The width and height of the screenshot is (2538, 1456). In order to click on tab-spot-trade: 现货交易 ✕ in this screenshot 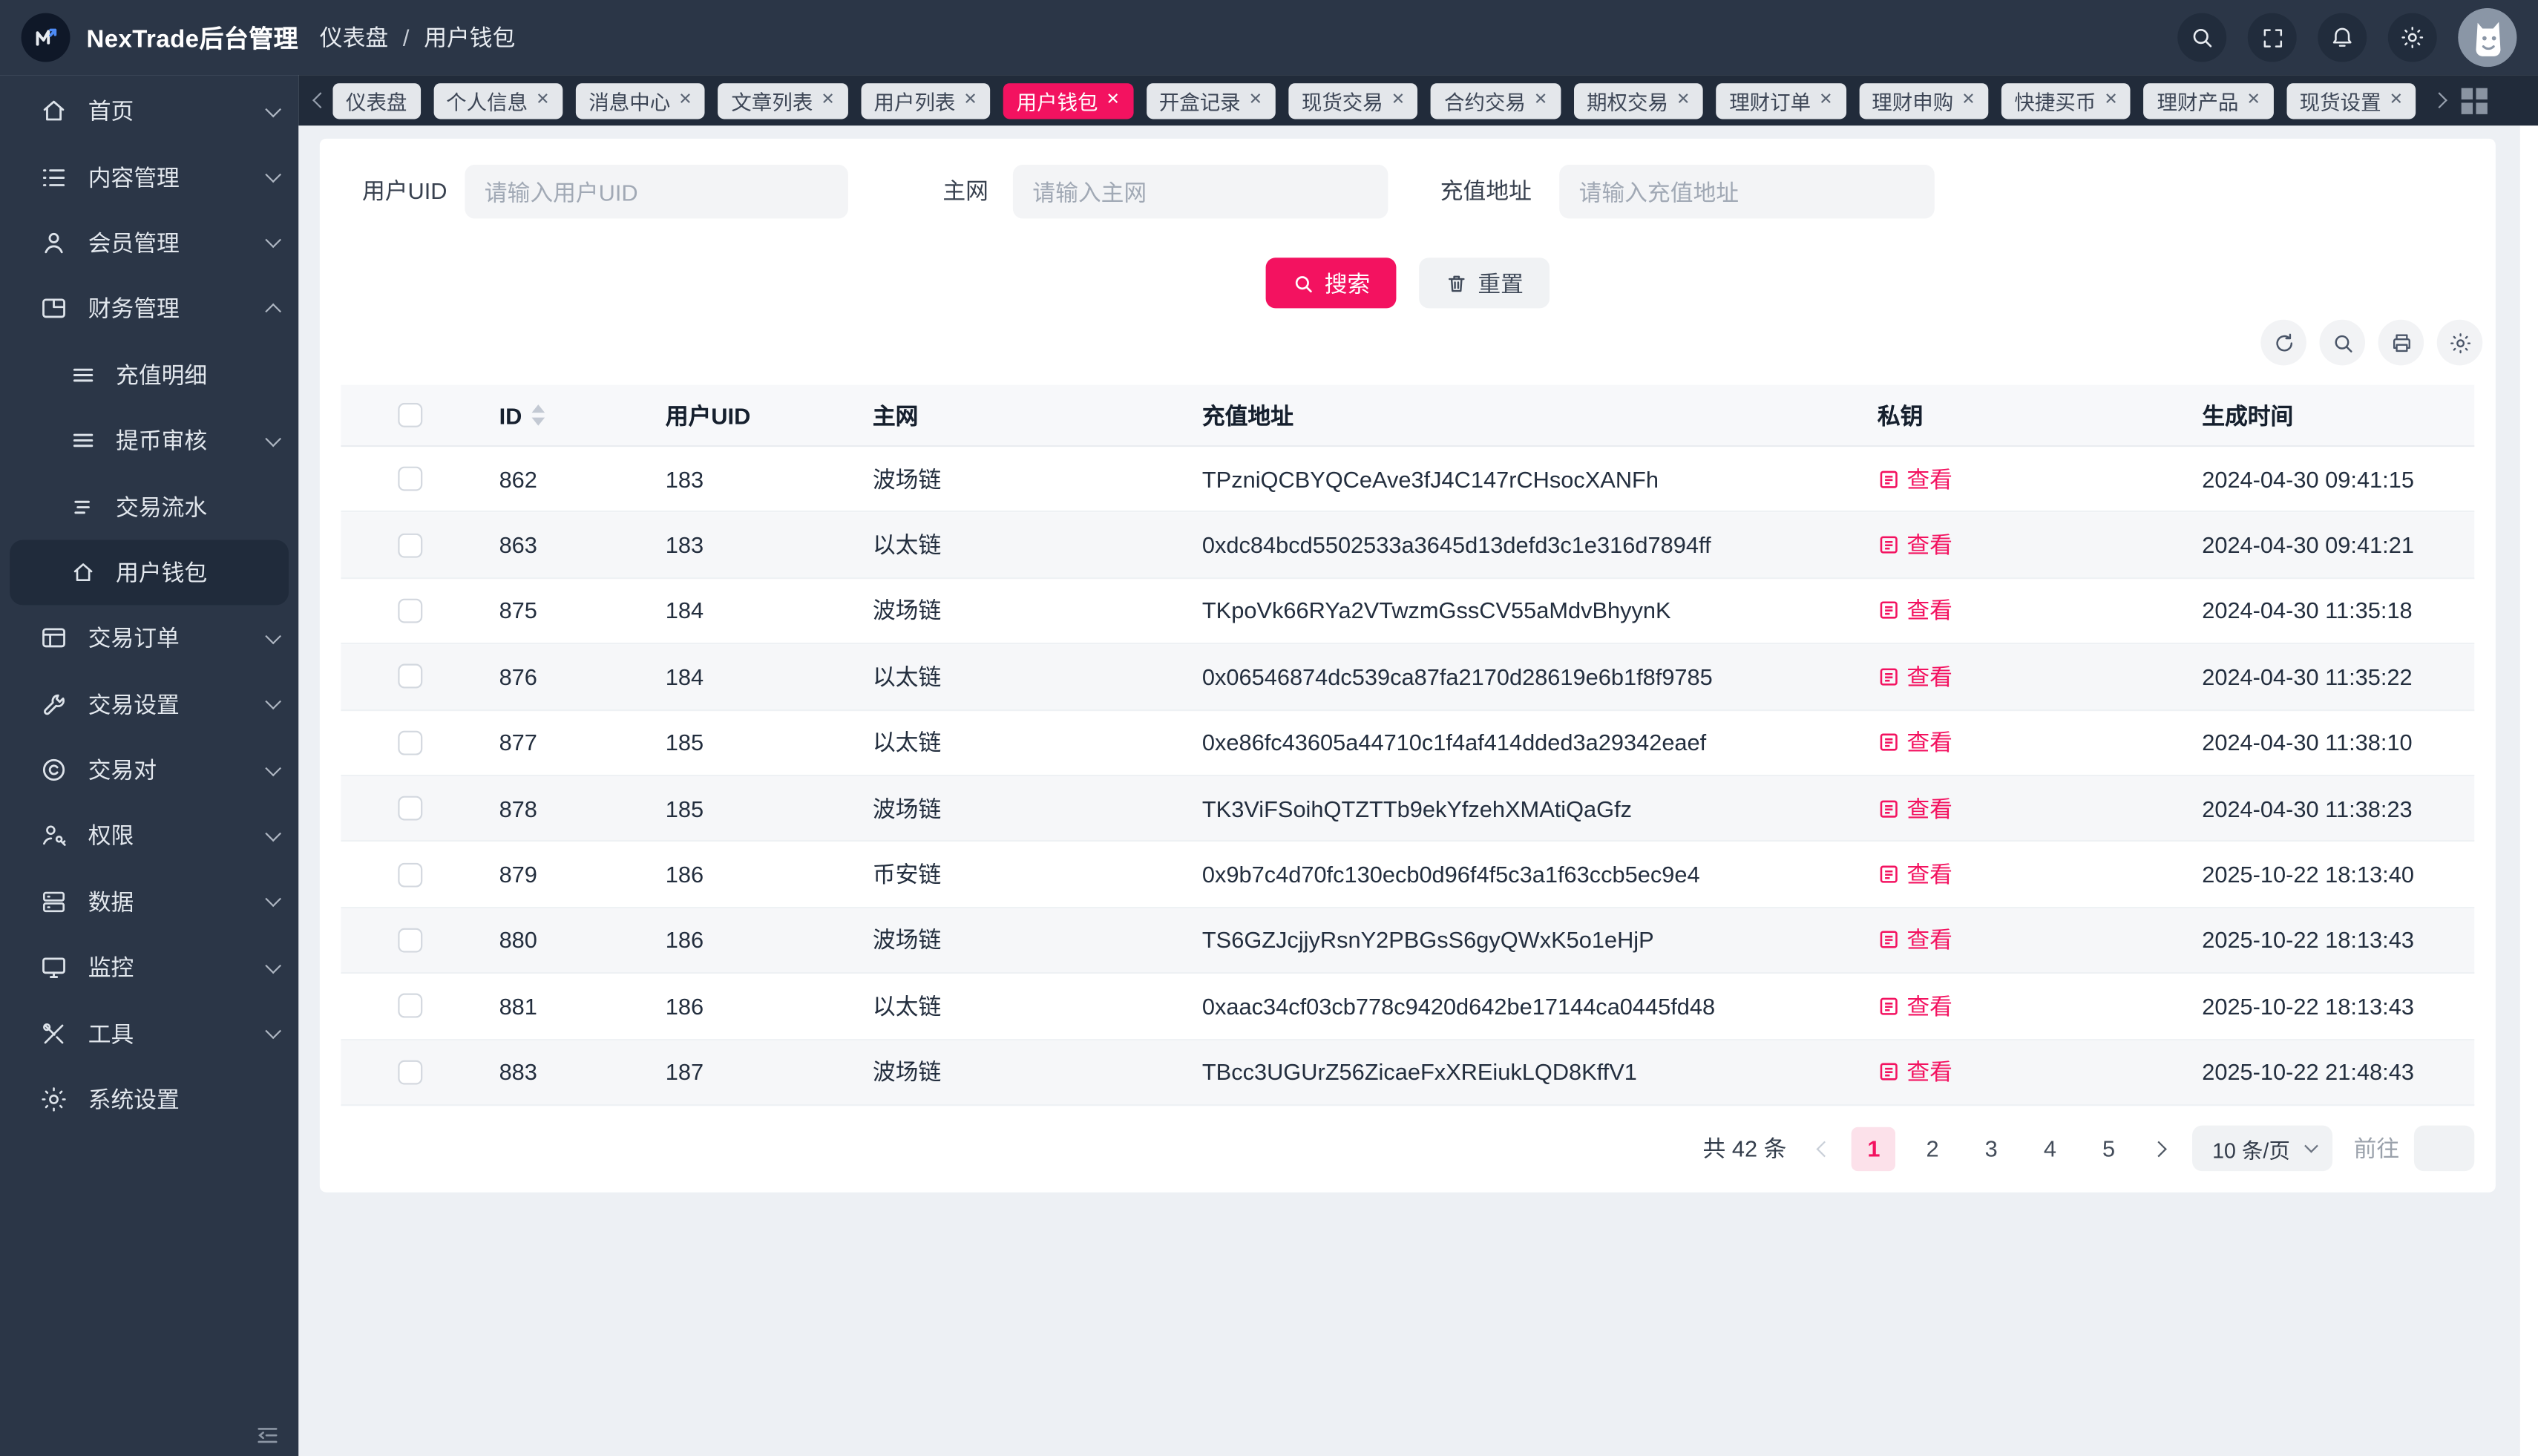, I will do `click(1353, 101)`.